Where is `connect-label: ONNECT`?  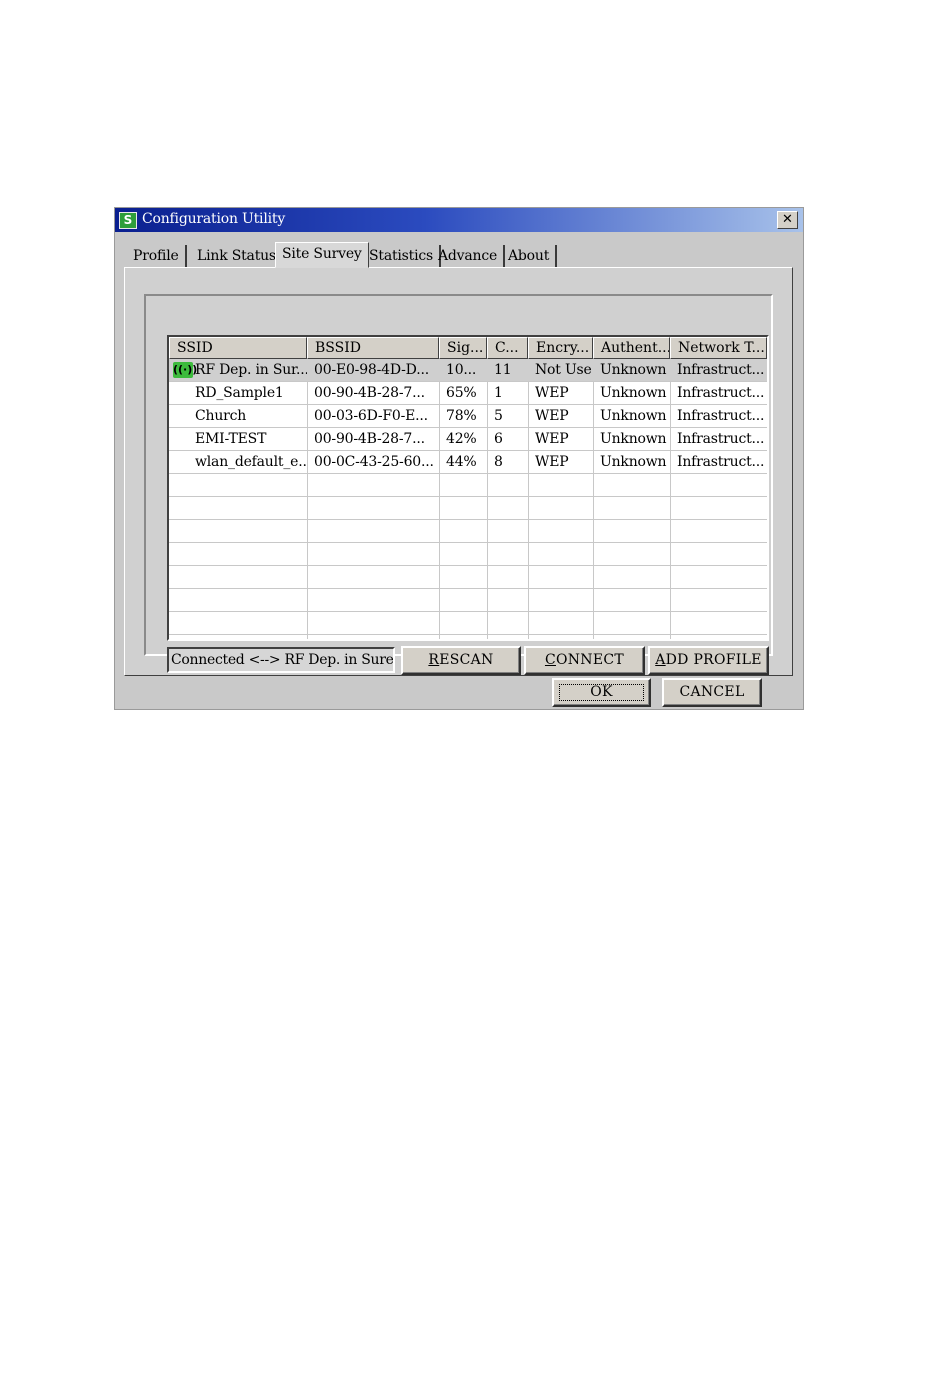
connect-label: ONNECT is located at coordinates (590, 660).